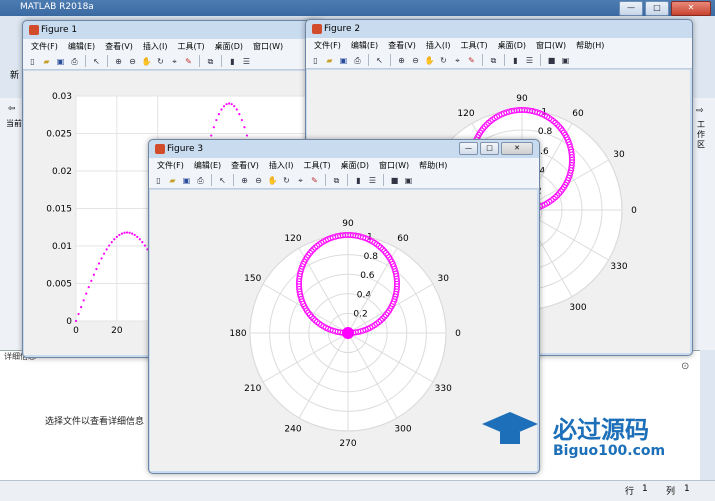 This screenshot has height=501, width=715. Describe the element at coordinates (14, 123) in the screenshot. I see `current-folder-label: 当前` at that location.